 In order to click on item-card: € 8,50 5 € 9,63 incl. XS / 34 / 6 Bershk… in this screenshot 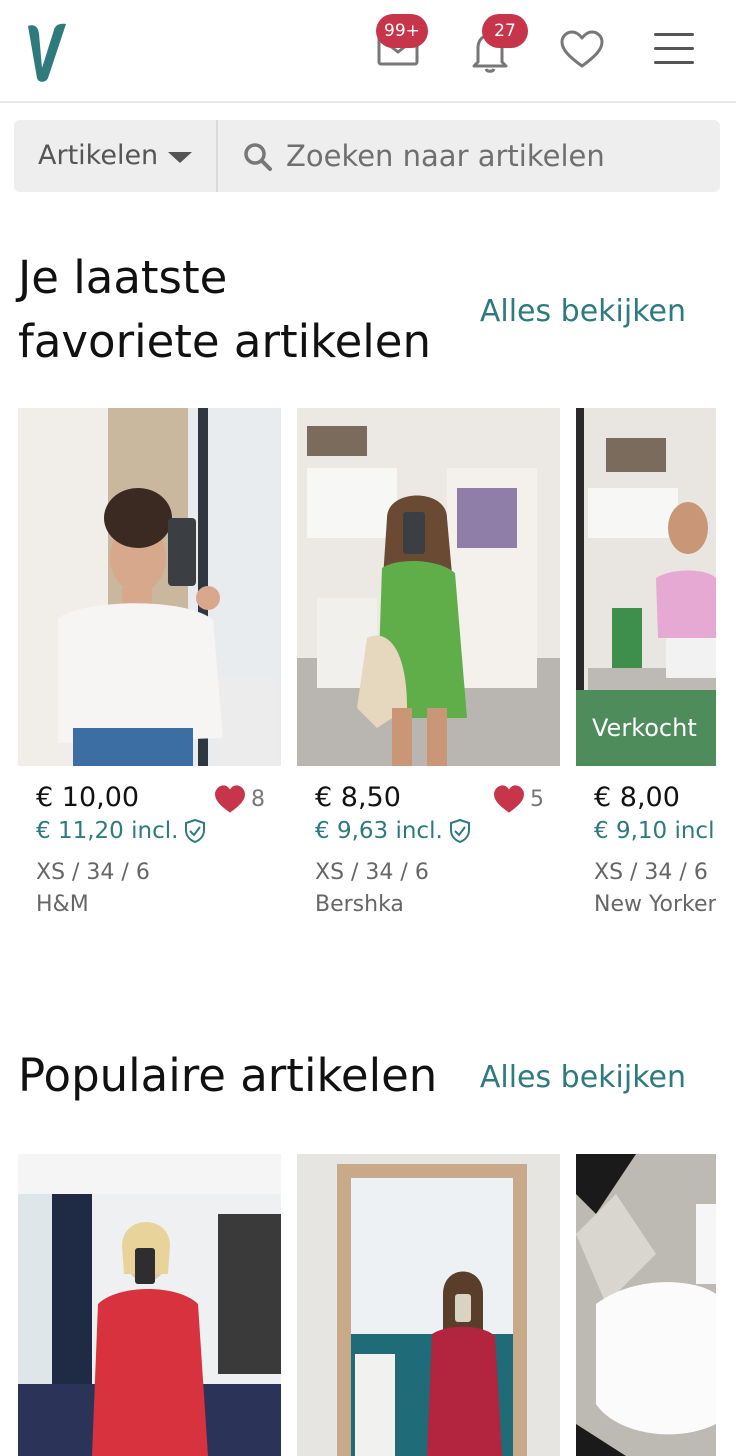, I will do `click(428, 673)`.